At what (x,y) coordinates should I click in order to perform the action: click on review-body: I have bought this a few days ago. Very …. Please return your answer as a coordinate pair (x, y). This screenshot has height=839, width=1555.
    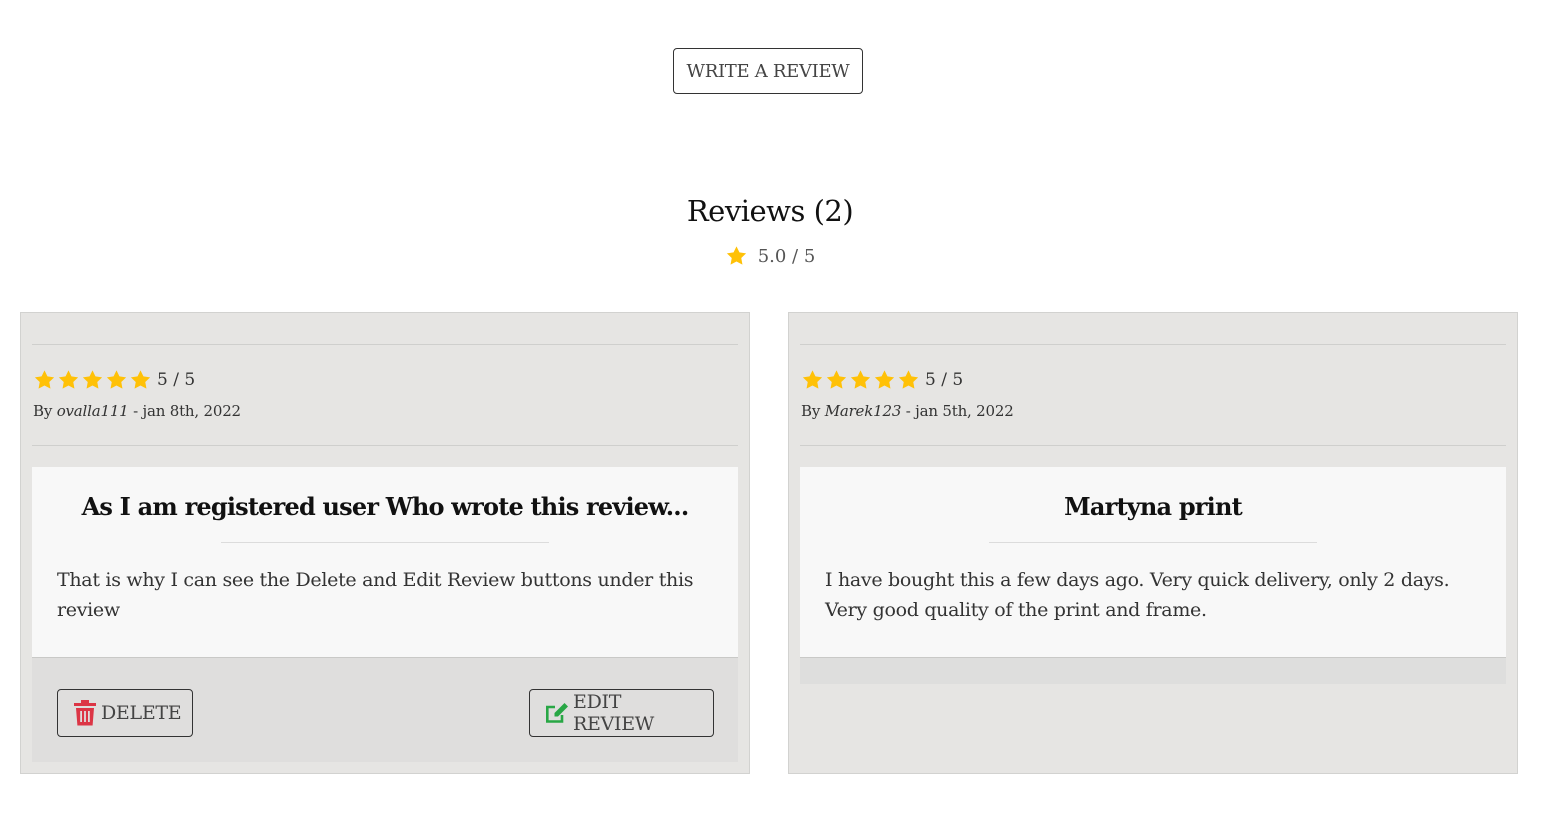
    Looking at the image, I should click on (1137, 595).